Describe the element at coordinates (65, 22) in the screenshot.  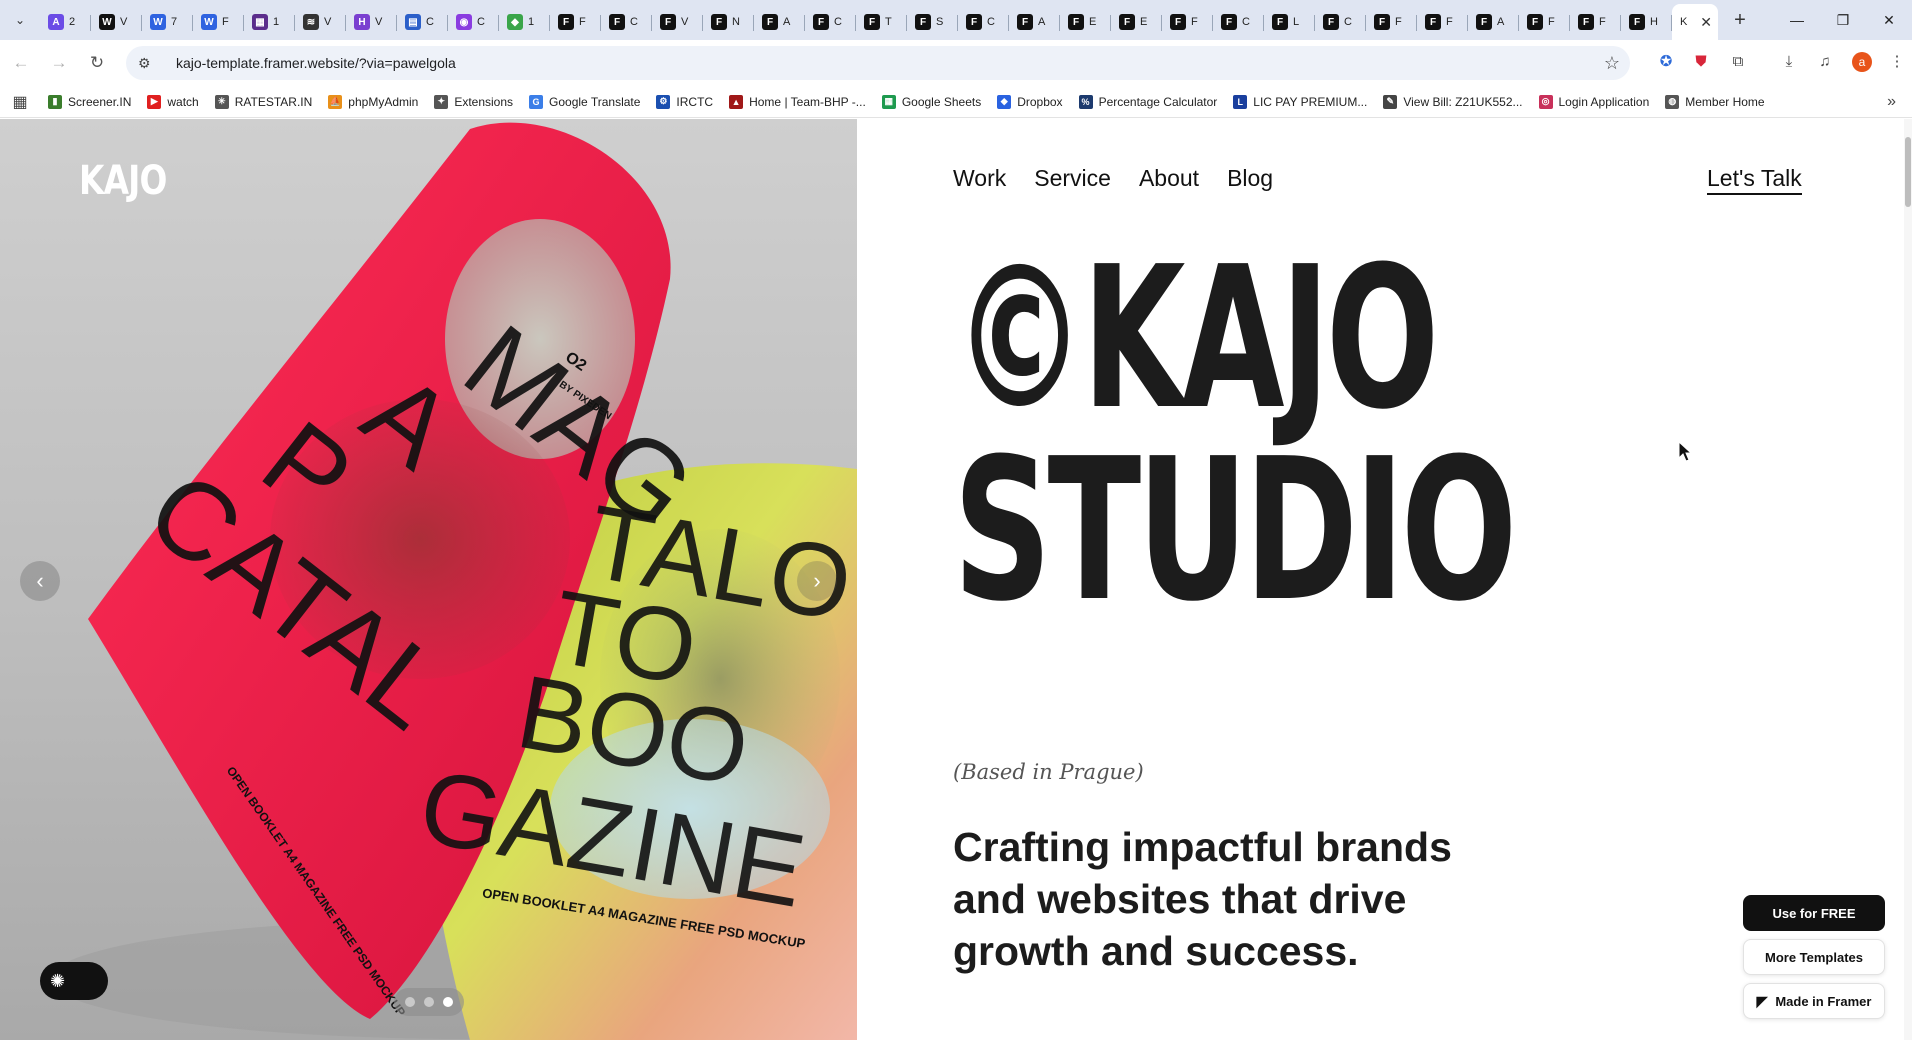
I see `browser-tab: A2` at that location.